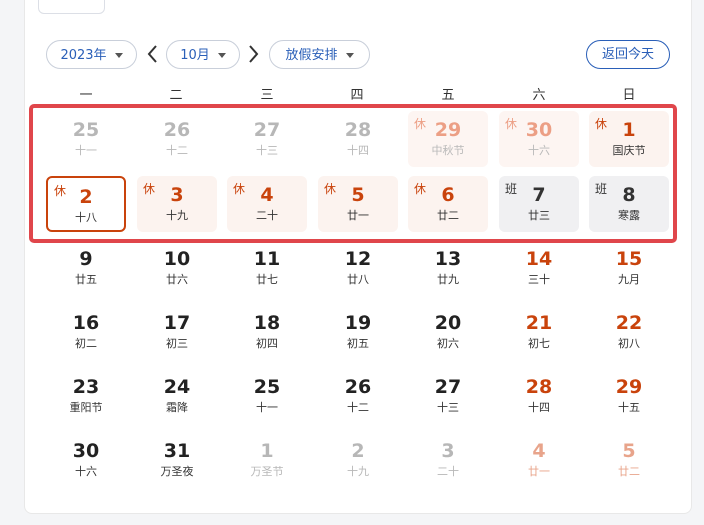  What do you see at coordinates (177, 268) in the screenshot?
I see `calendar-day: 10 廿六` at bounding box center [177, 268].